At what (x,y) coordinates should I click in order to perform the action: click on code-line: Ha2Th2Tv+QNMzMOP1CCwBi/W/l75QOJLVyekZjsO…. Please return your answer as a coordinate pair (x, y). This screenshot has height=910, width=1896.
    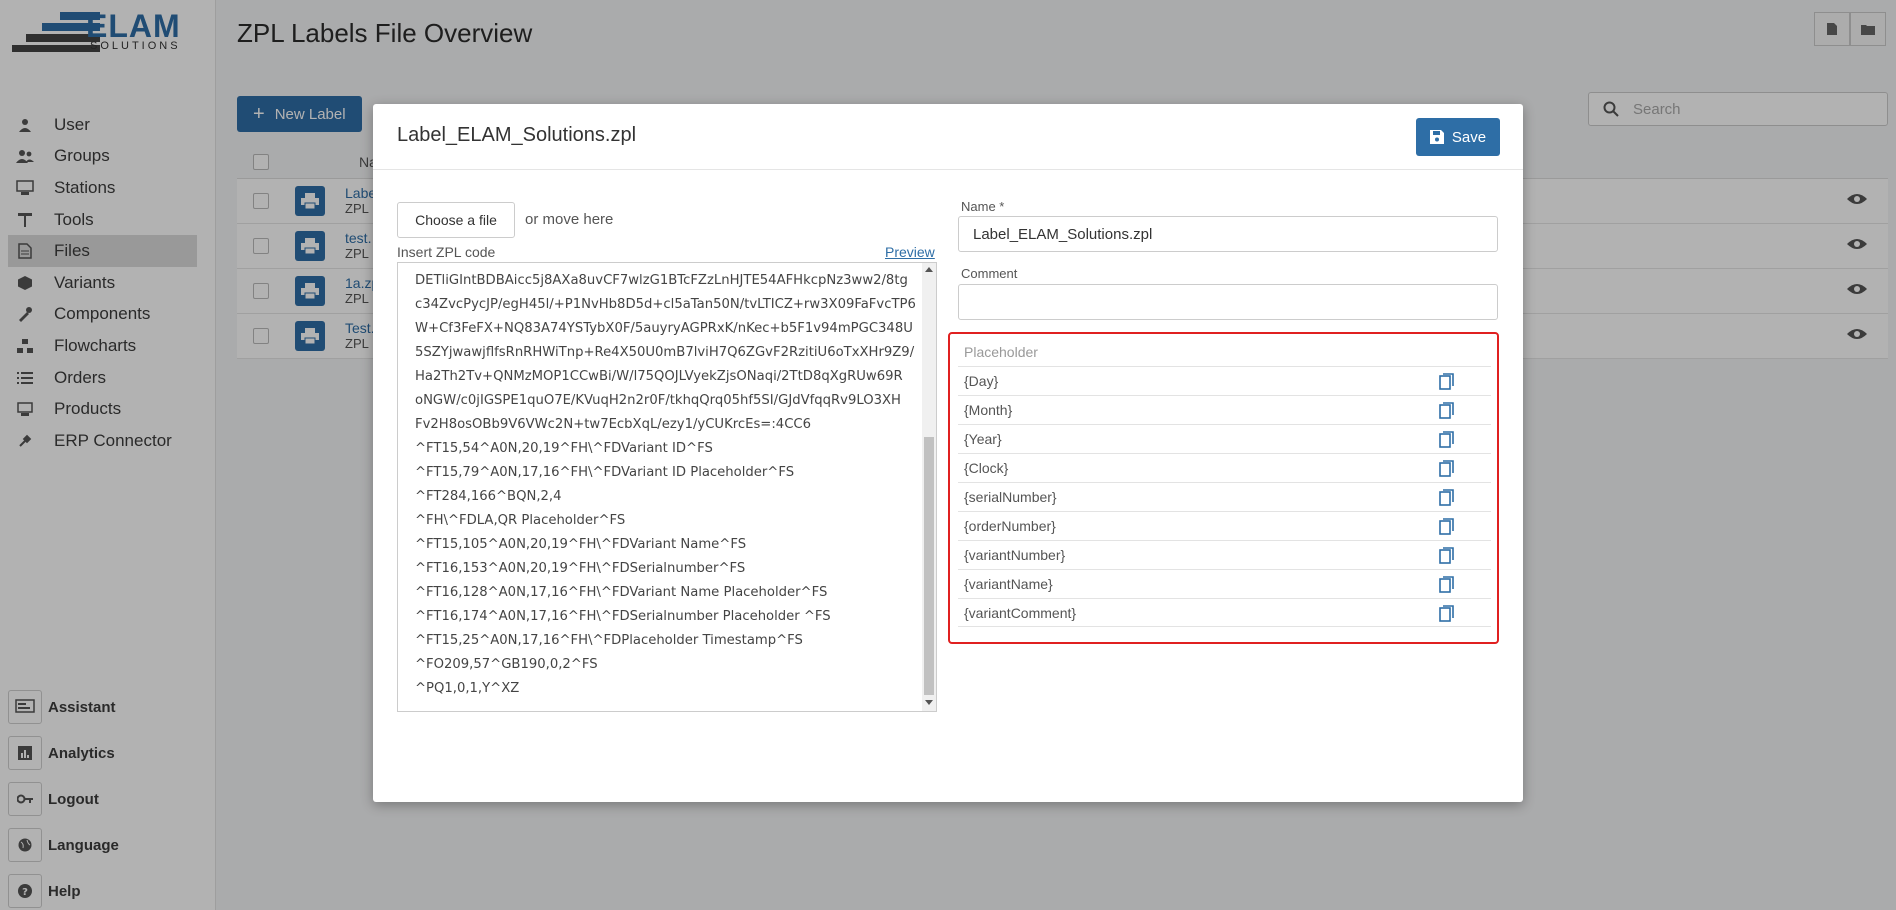
    Looking at the image, I should click on (659, 376).